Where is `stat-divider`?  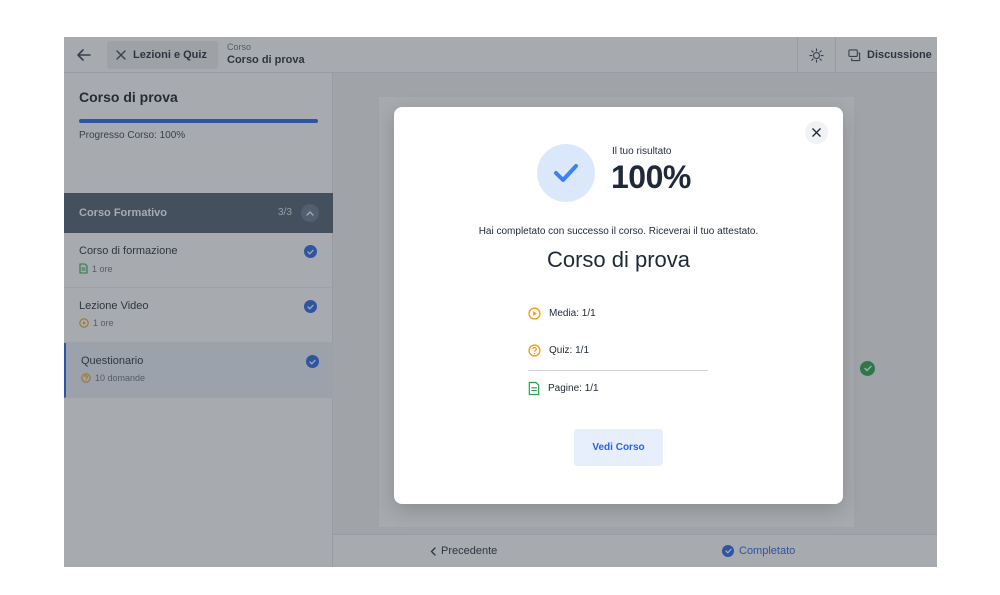
stat-divider is located at coordinates (618, 370).